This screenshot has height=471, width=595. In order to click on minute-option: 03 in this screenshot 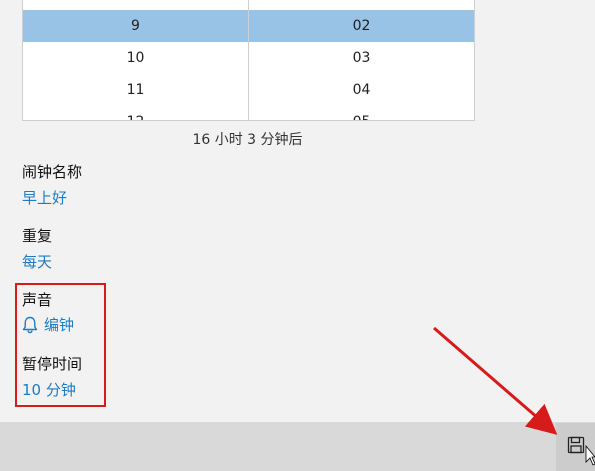, I will do `click(361, 58)`.